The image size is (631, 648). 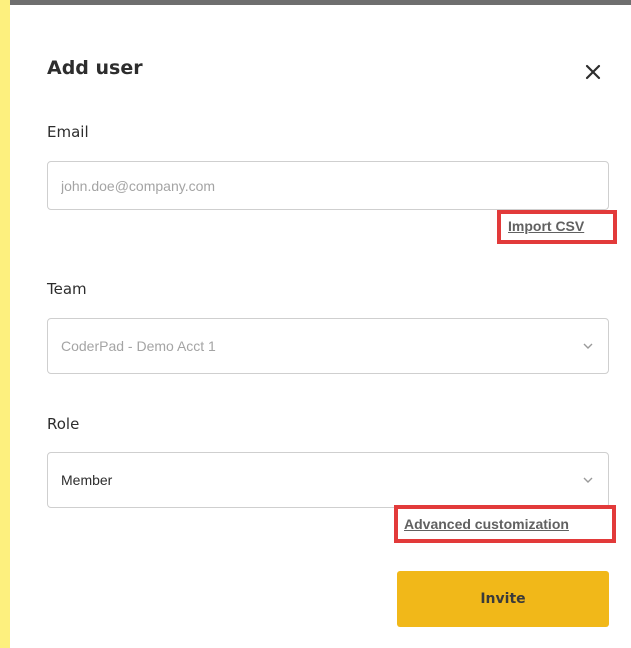 I want to click on import-csv-link: Import CSV, so click(x=546, y=226).